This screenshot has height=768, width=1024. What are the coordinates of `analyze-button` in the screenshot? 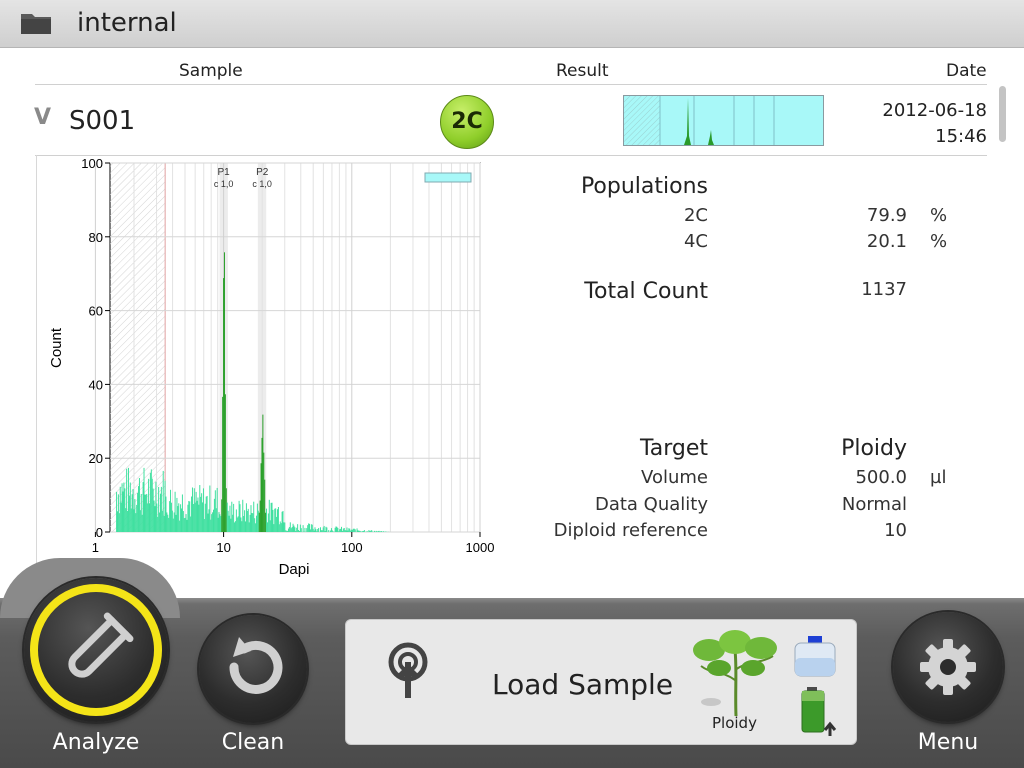 It's located at (96, 650).